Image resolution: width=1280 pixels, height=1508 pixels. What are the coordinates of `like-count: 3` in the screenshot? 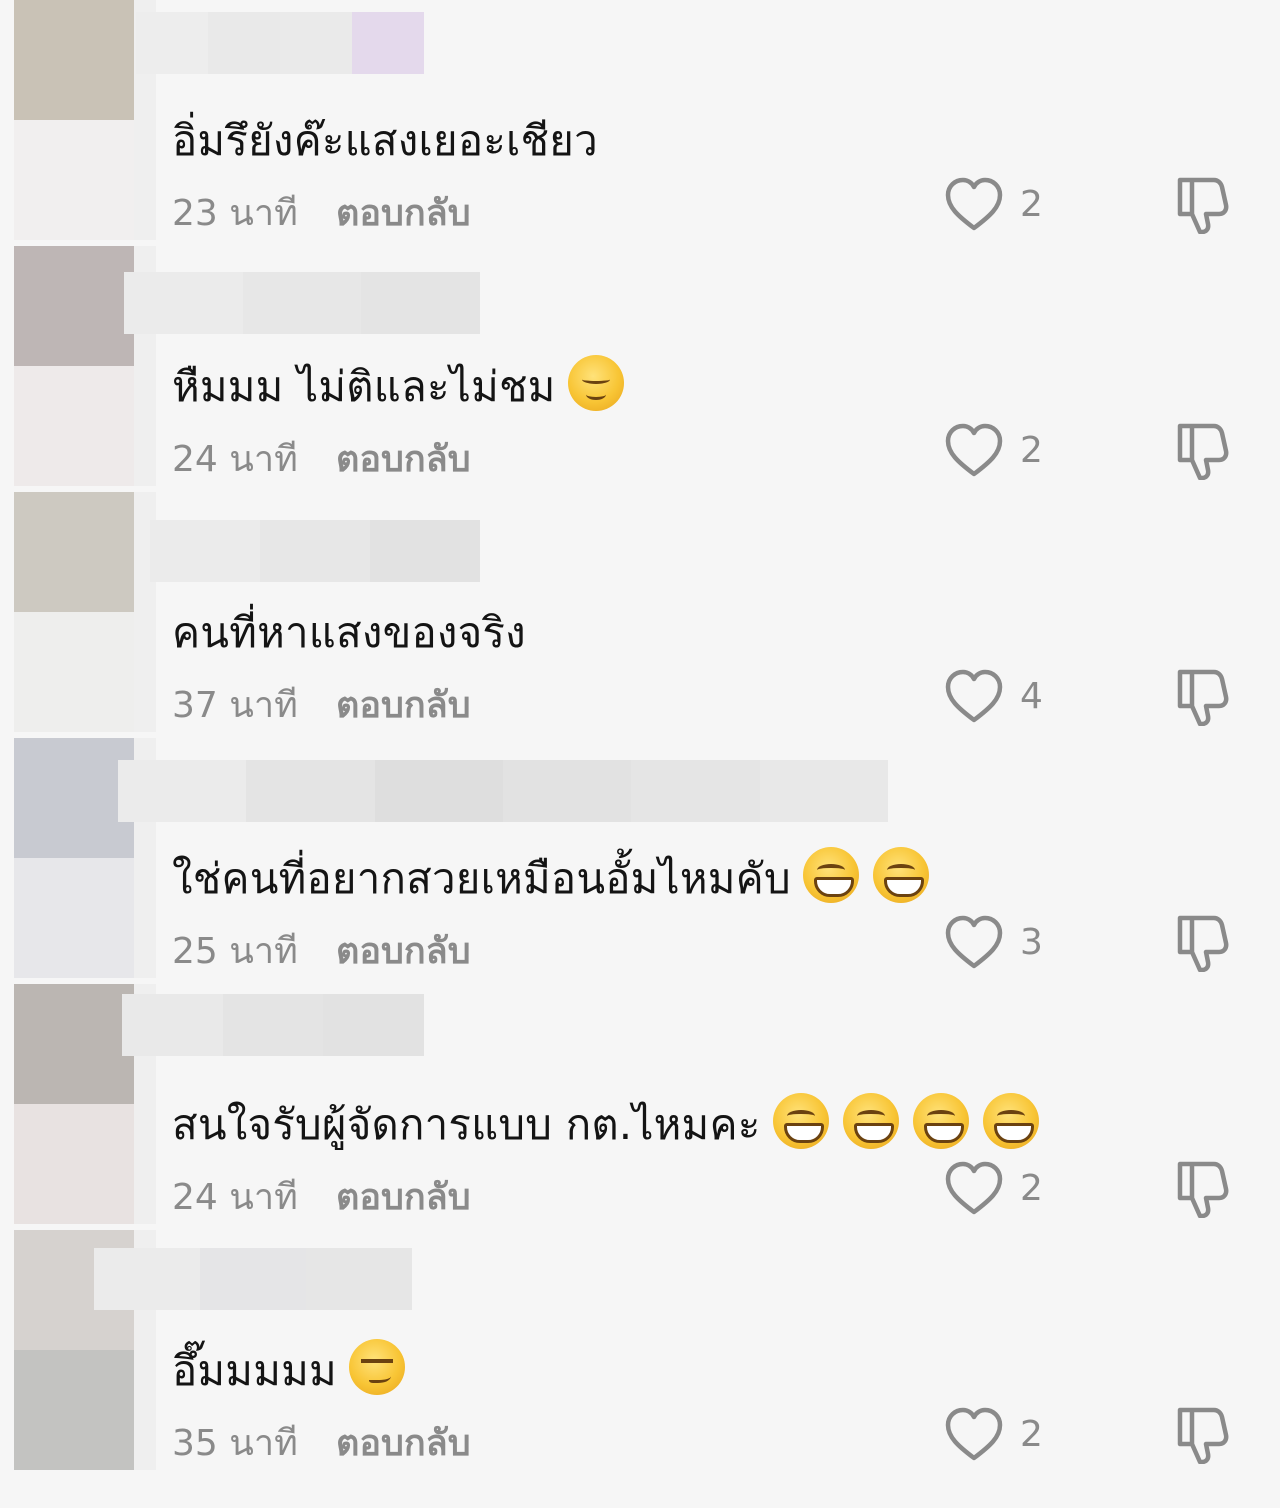 It's located at (1031, 942).